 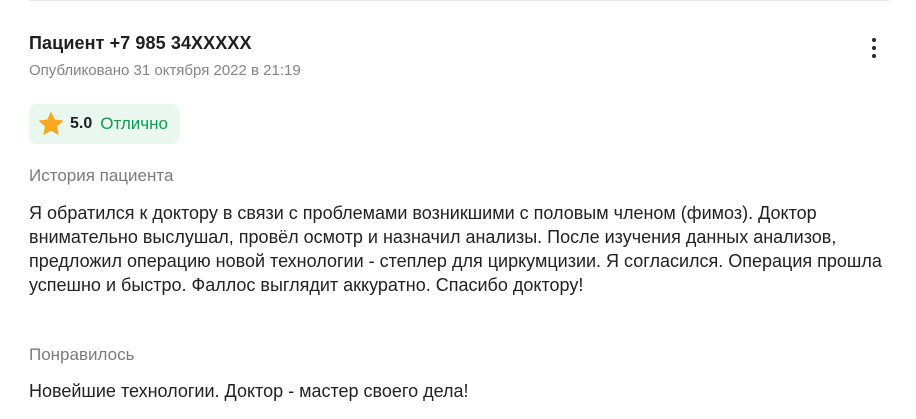 What do you see at coordinates (81, 123) in the screenshot?
I see `rating-value: 5.0` at bounding box center [81, 123].